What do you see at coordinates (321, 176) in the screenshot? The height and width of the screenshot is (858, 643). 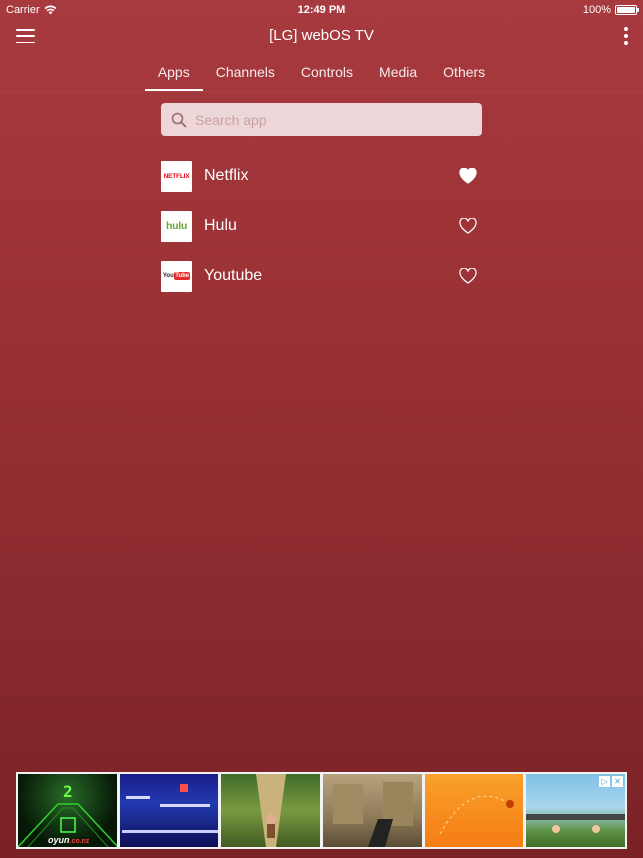 I see `app-row-netflix: NETFLIX Netflix` at bounding box center [321, 176].